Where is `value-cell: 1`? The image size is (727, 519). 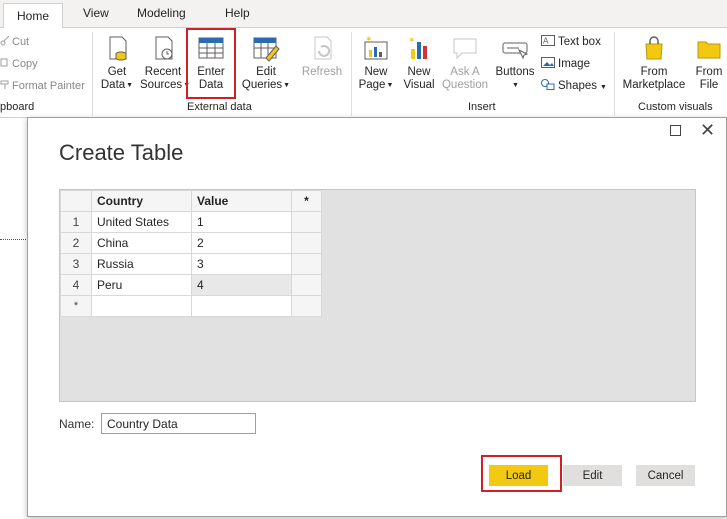
value-cell: 1 is located at coordinates (241, 222).